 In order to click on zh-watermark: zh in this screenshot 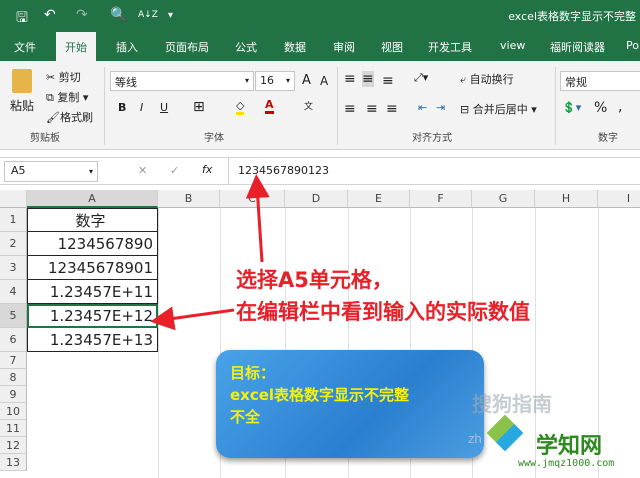, I will do `click(475, 439)`.